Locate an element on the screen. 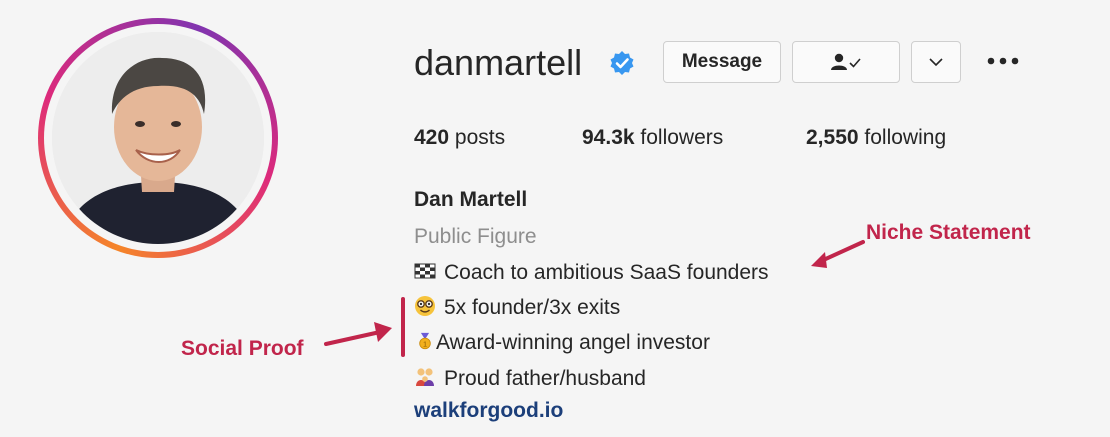 The width and height of the screenshot is (1110, 437). following-button is located at coordinates (846, 62).